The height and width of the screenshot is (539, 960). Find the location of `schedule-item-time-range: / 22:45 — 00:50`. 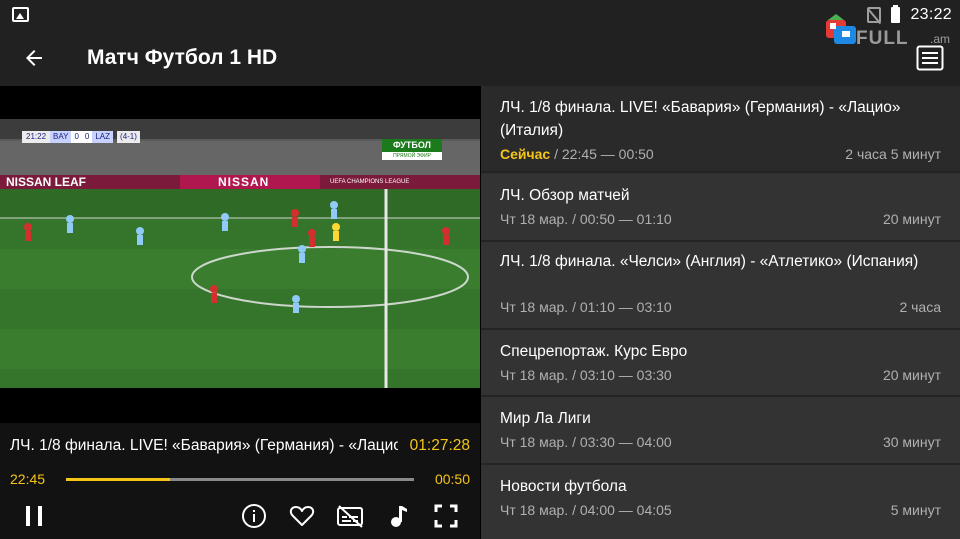

schedule-item-time-range: / 22:45 — 00:50 is located at coordinates (602, 154).